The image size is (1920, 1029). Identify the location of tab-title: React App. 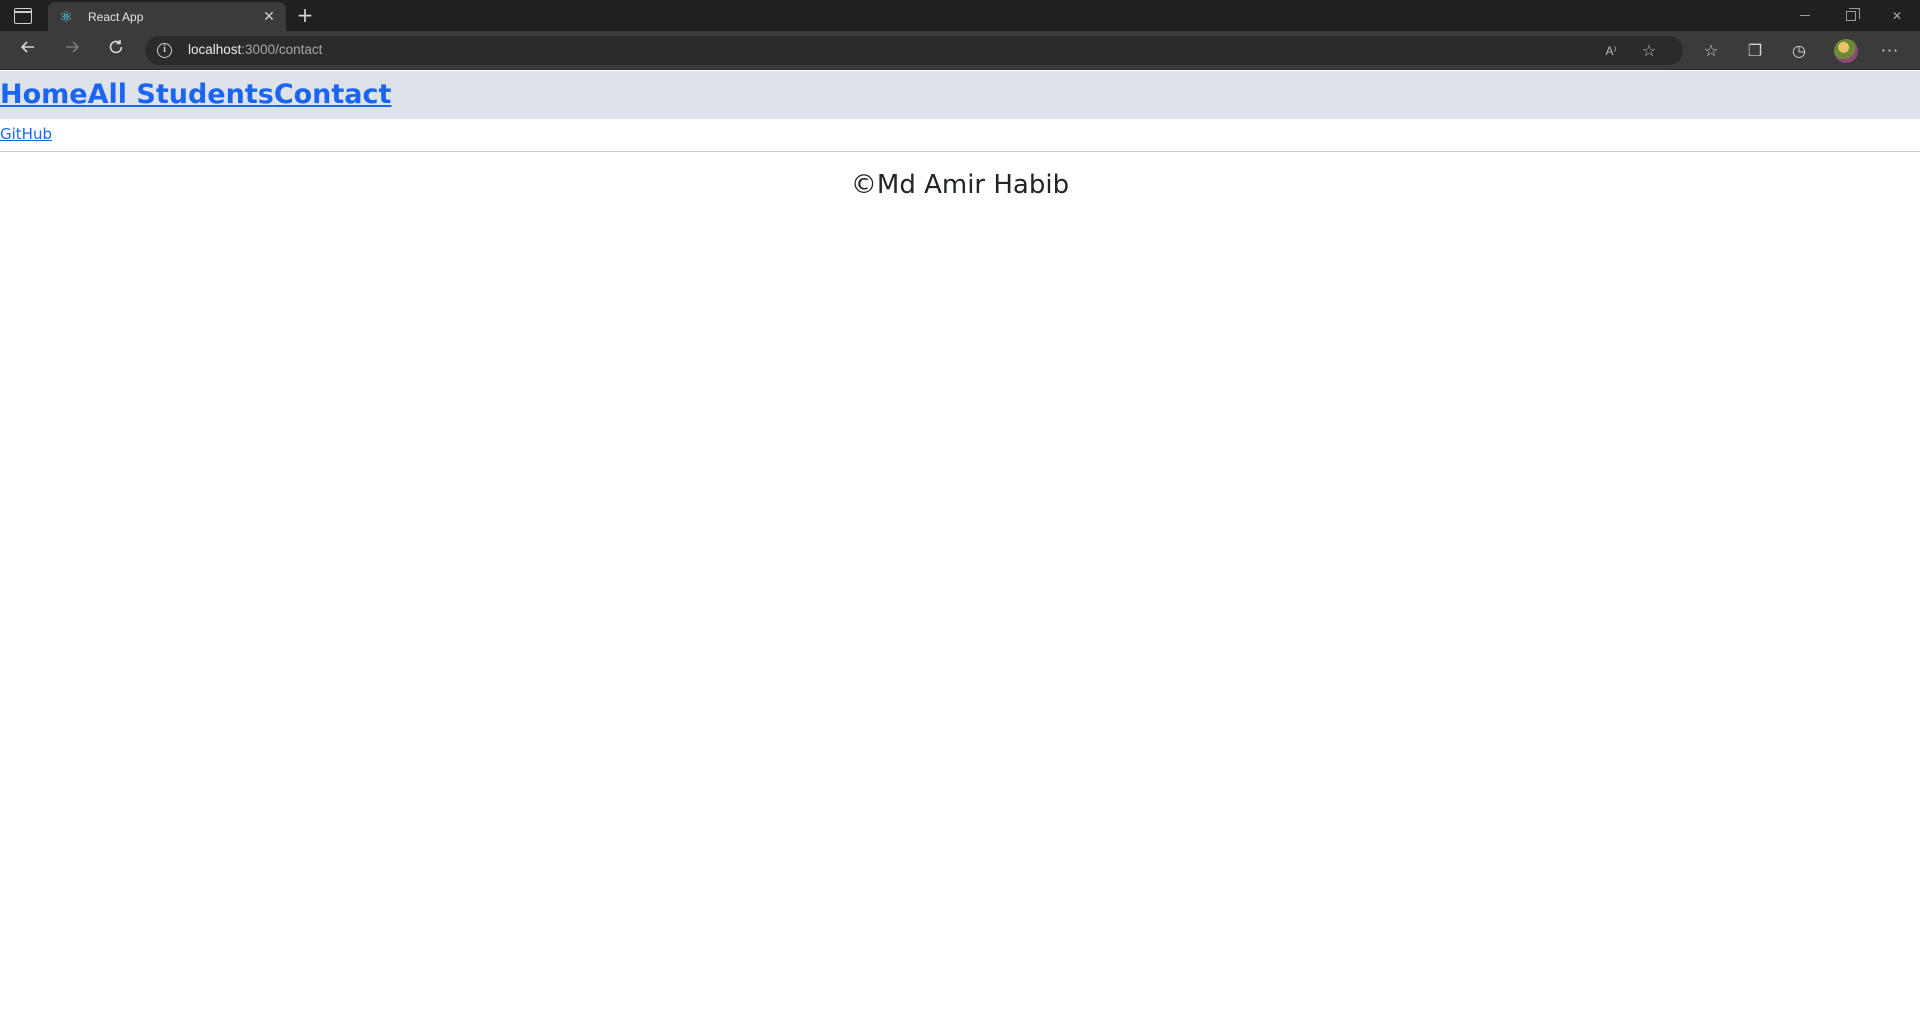
(116, 16).